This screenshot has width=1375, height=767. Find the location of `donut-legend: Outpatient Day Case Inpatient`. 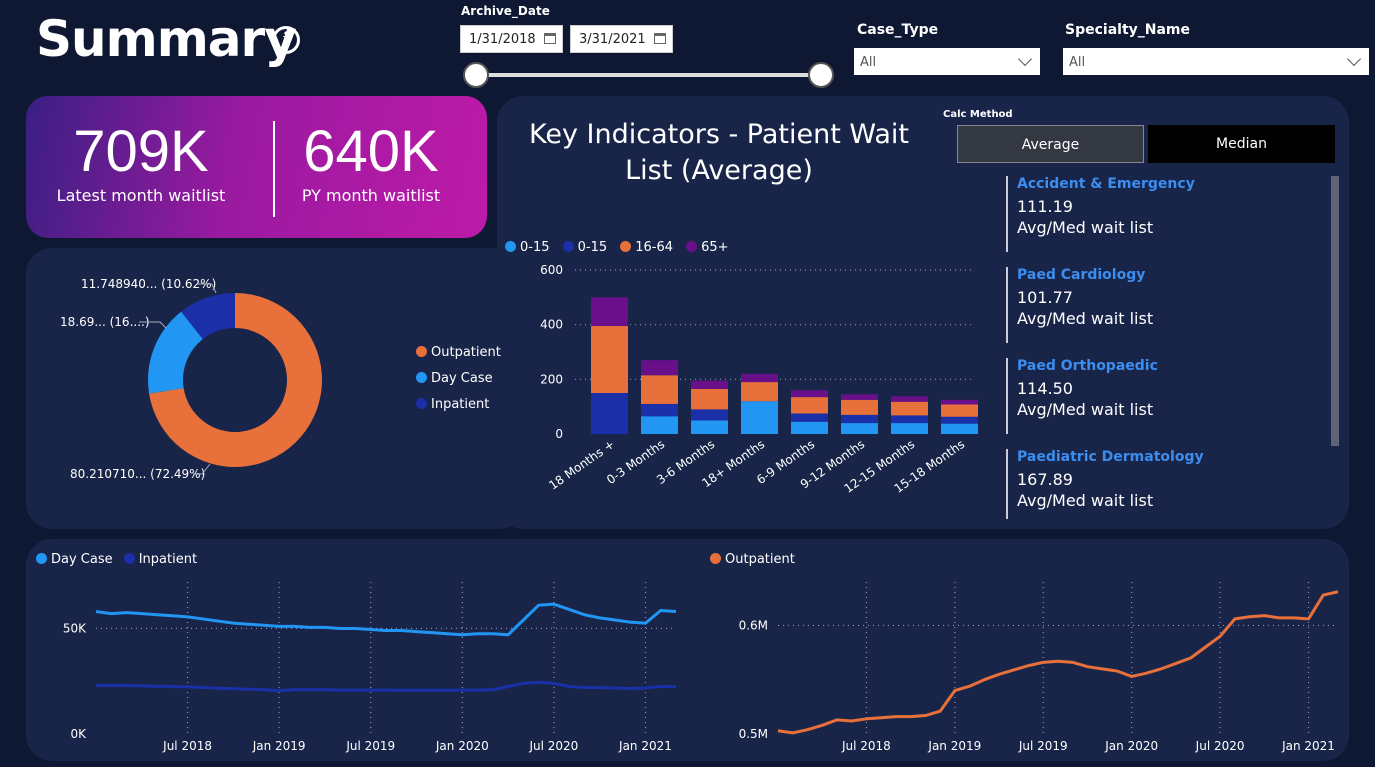

donut-legend: Outpatient Day Case Inpatient is located at coordinates (458, 378).